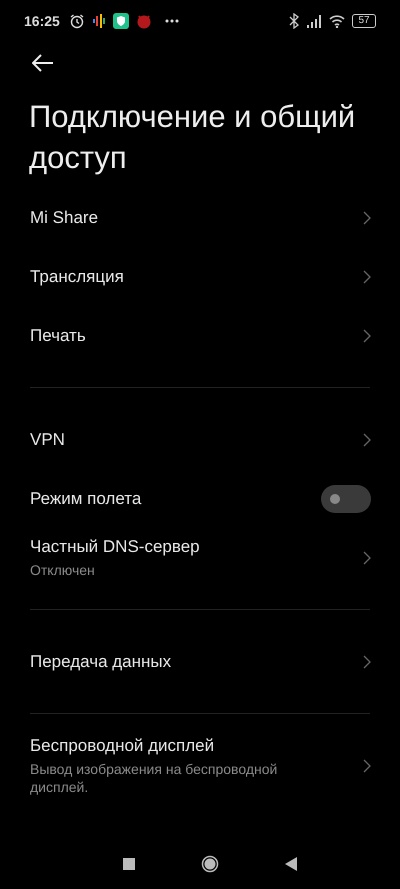 The width and height of the screenshot is (400, 889). Describe the element at coordinates (171, 21) in the screenshot. I see `more-icon` at that location.